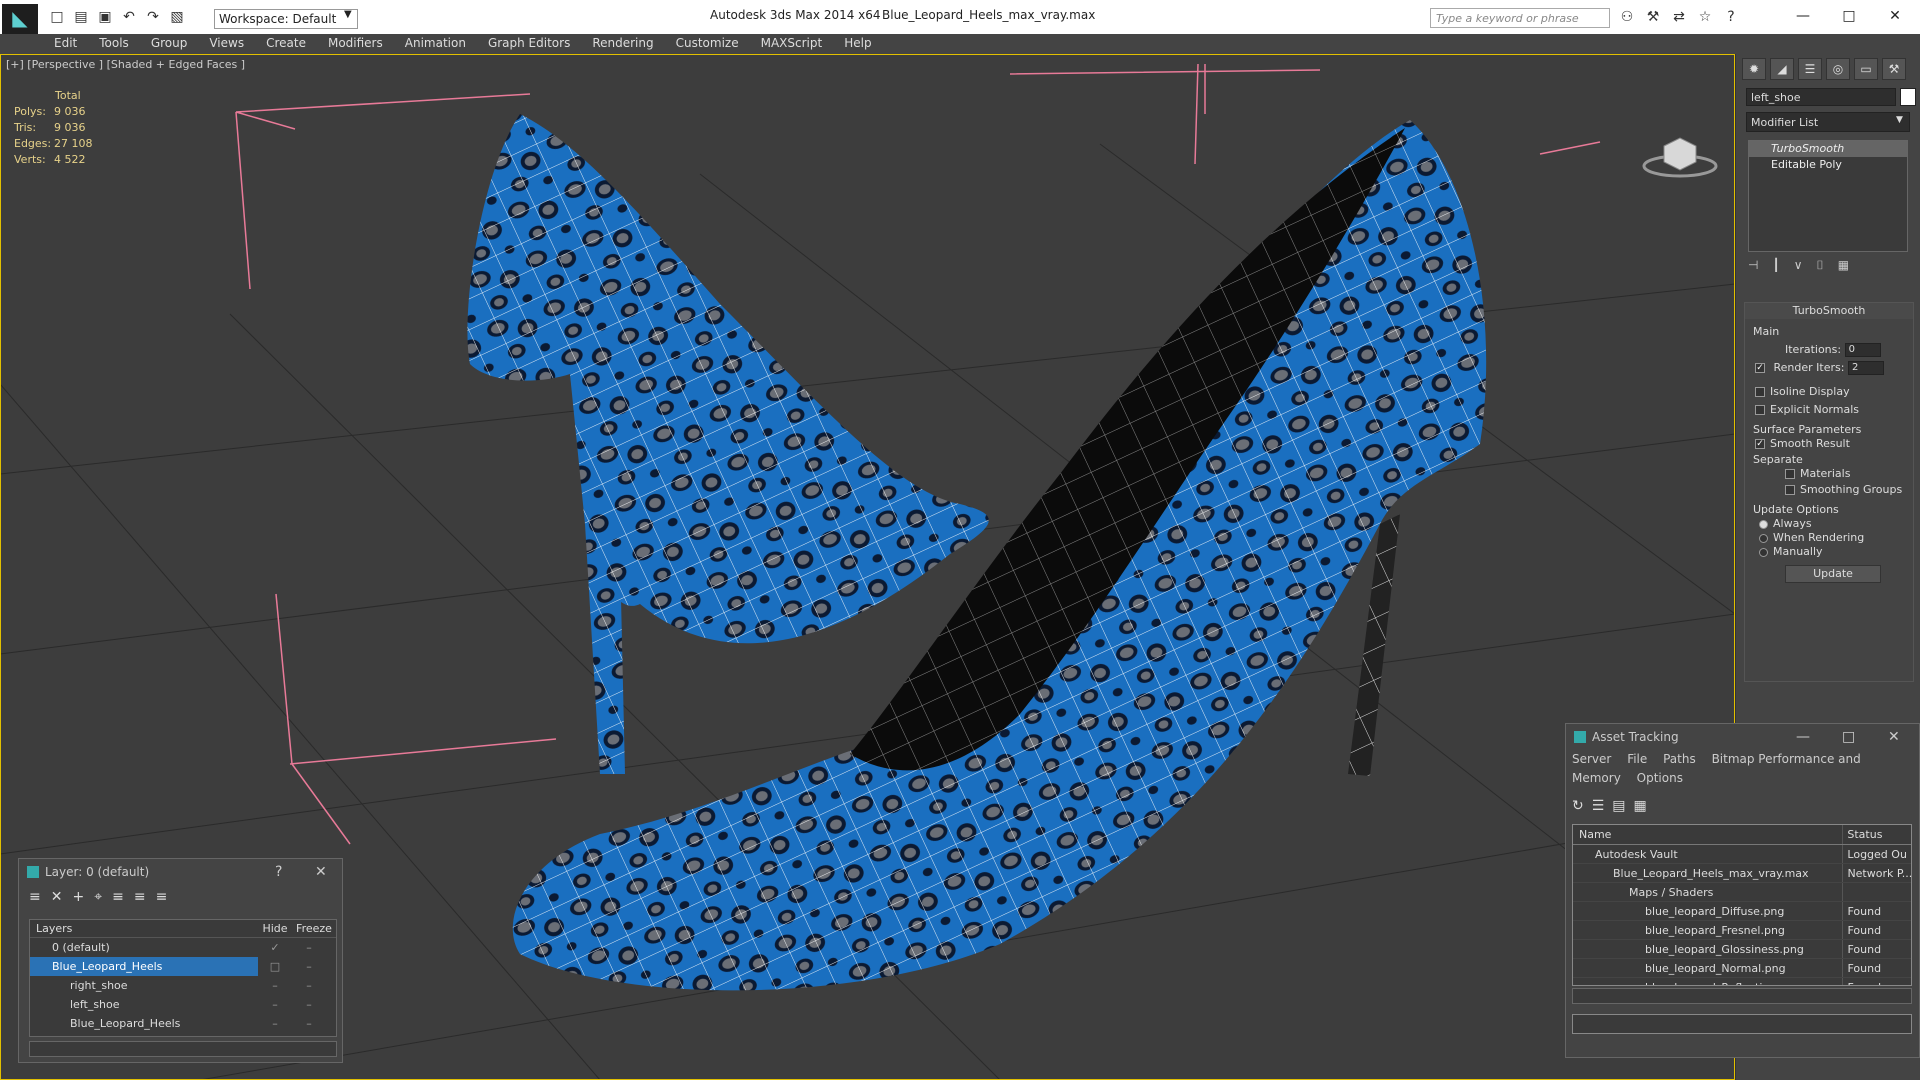 This screenshot has width=1920, height=1080. What do you see at coordinates (1754, 69) in the screenshot?
I see `create-tab-icon: ✹` at bounding box center [1754, 69].